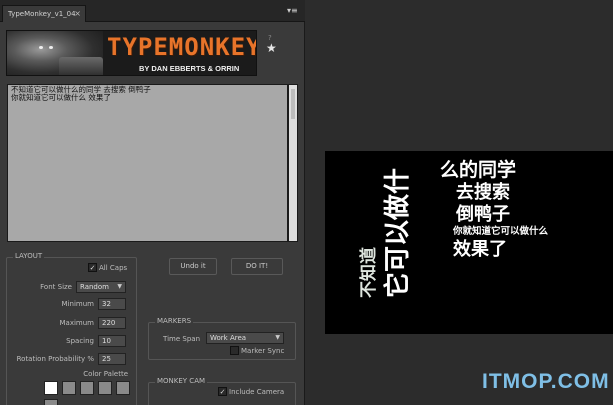  Describe the element at coordinates (189, 69) in the screenshot. I see `banner-subtitle: BY DAN EBBERTS & ORRIN ZUCKER` at that location.